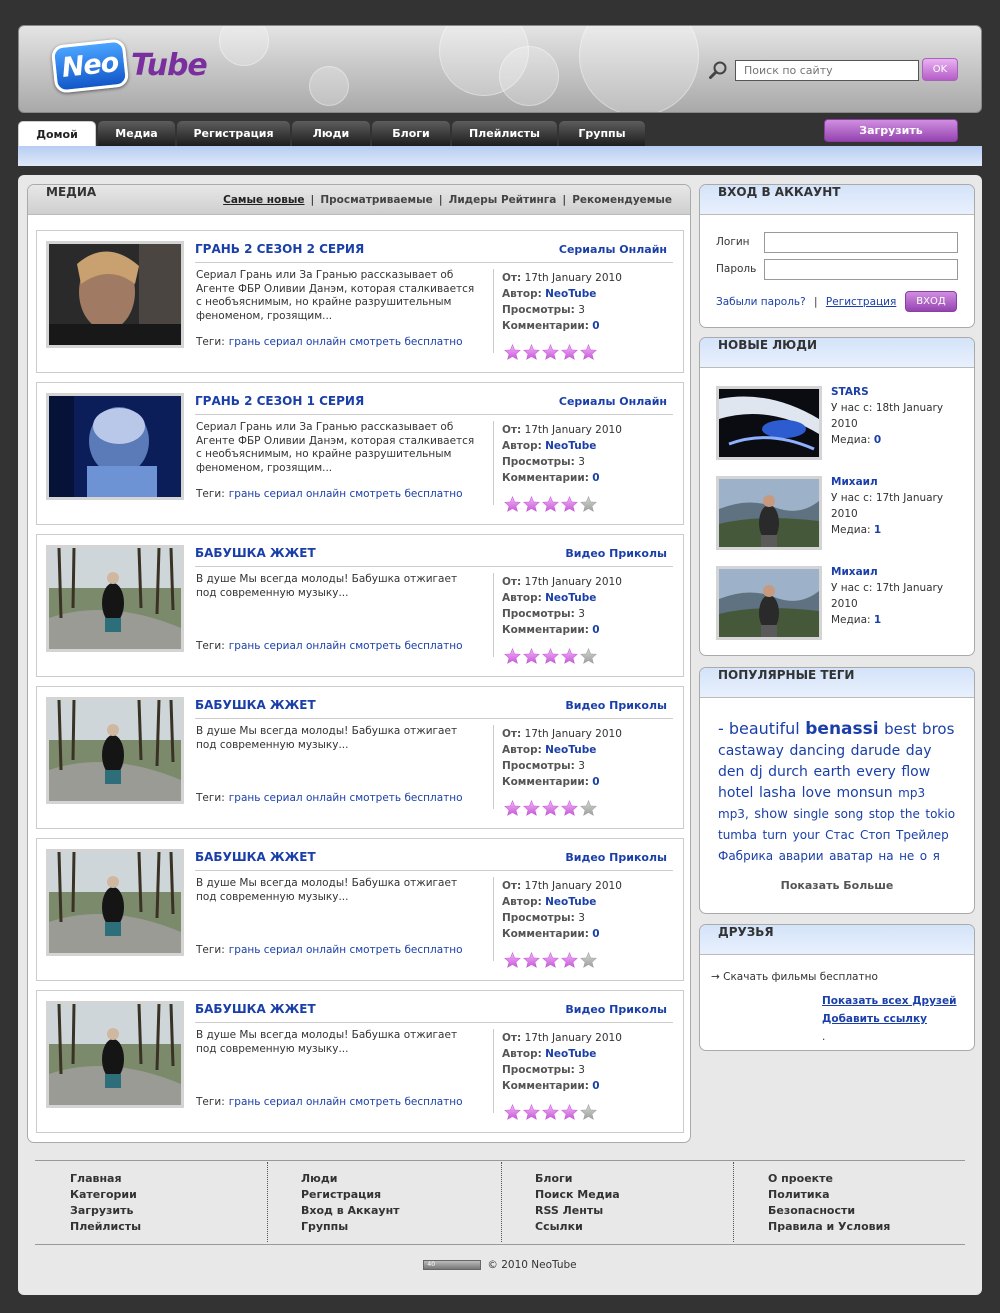 The height and width of the screenshot is (1313, 1000). I want to click on tag-link: Стас, so click(839, 835).